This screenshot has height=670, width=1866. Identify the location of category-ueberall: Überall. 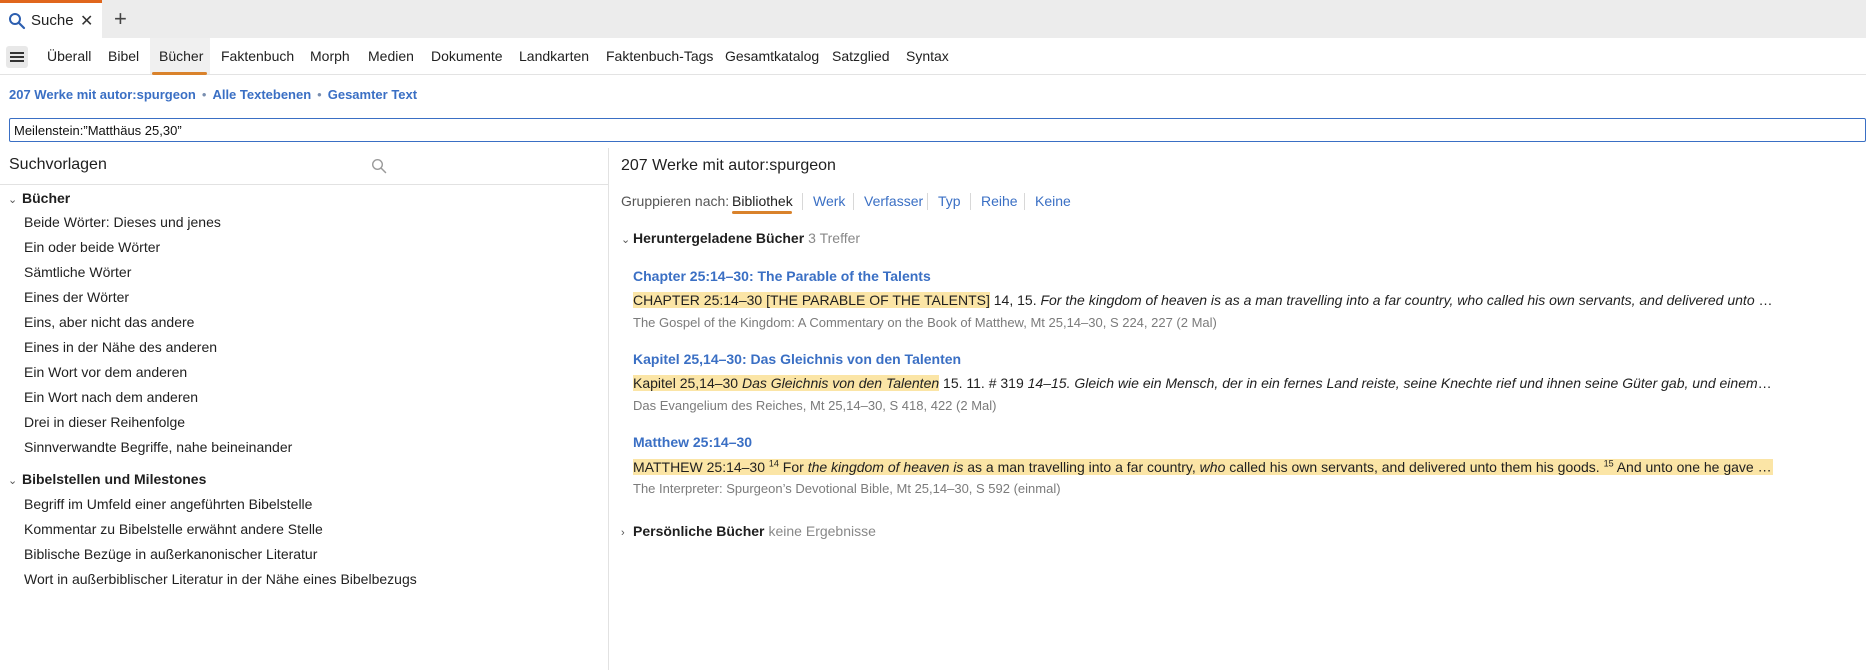
(69, 56).